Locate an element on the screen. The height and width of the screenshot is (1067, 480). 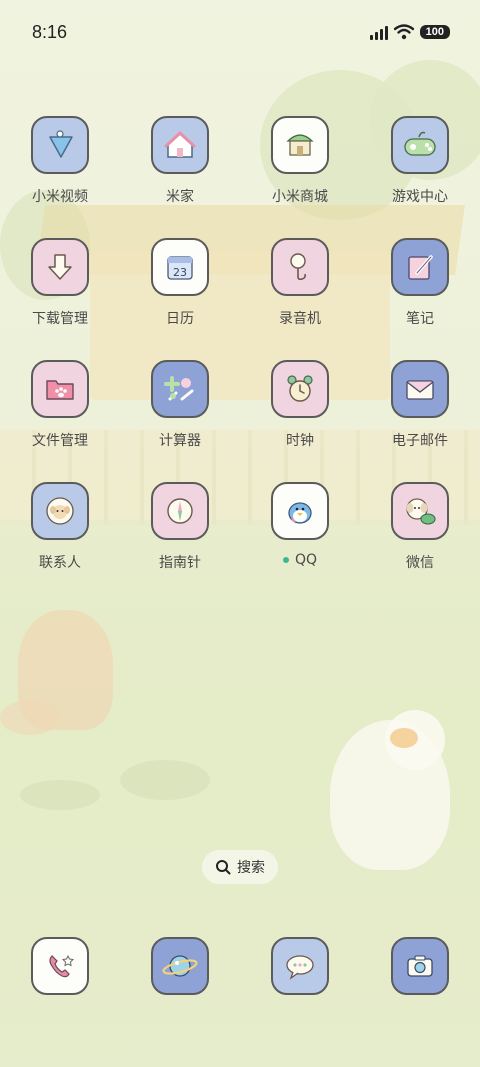
status-bar: 8:16 100 is located at coordinates (240, 34).